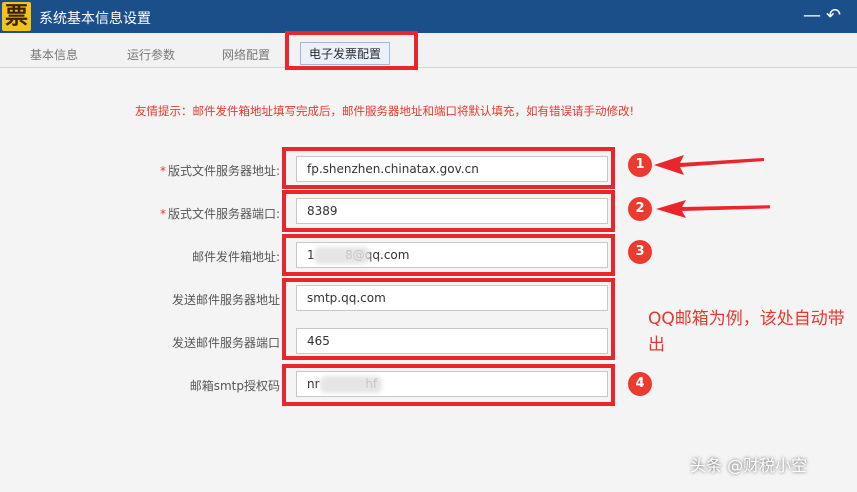 This screenshot has width=857, height=492. What do you see at coordinates (223, 214) in the screenshot?
I see `label-text: 版式文件服务器端口:` at bounding box center [223, 214].